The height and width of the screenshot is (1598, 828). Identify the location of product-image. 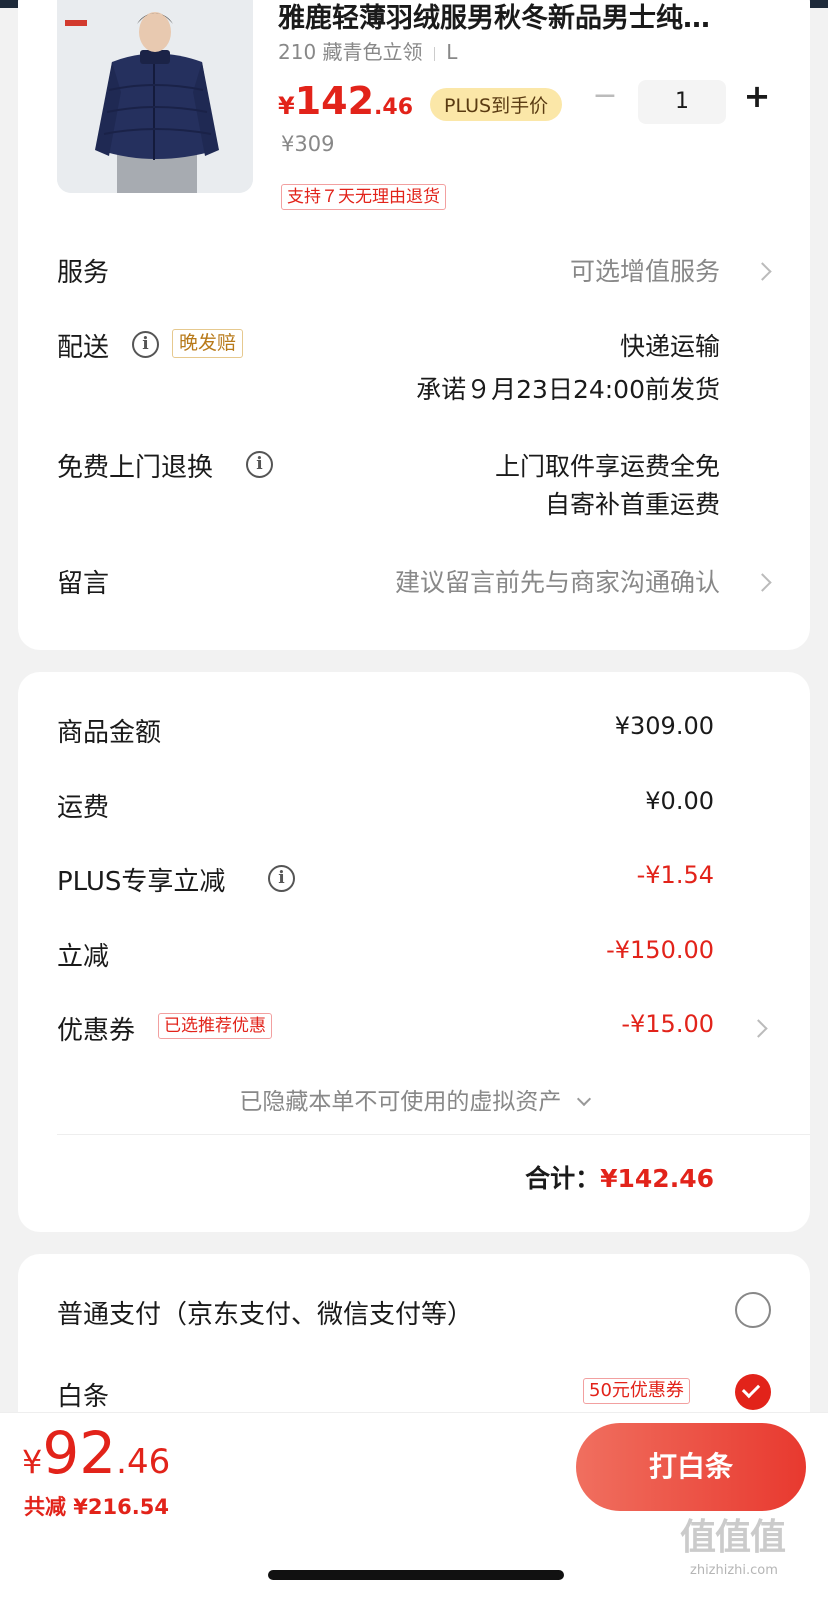
(155, 96).